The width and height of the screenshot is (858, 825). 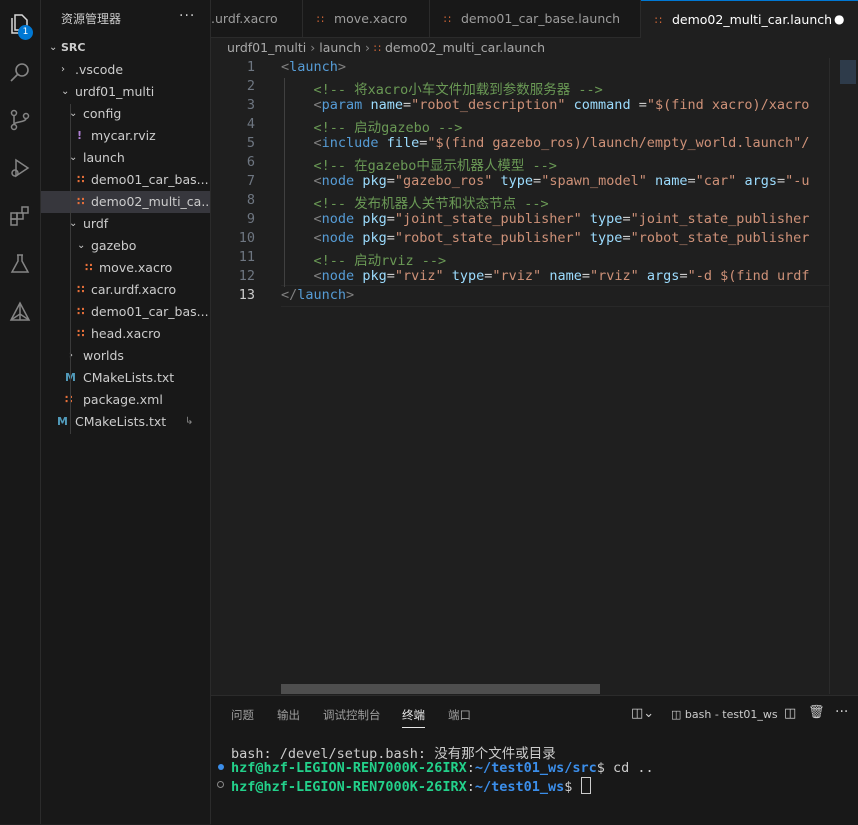 I want to click on tab-demo01: ∷ demo01_car_base.launch, so click(x=535, y=18).